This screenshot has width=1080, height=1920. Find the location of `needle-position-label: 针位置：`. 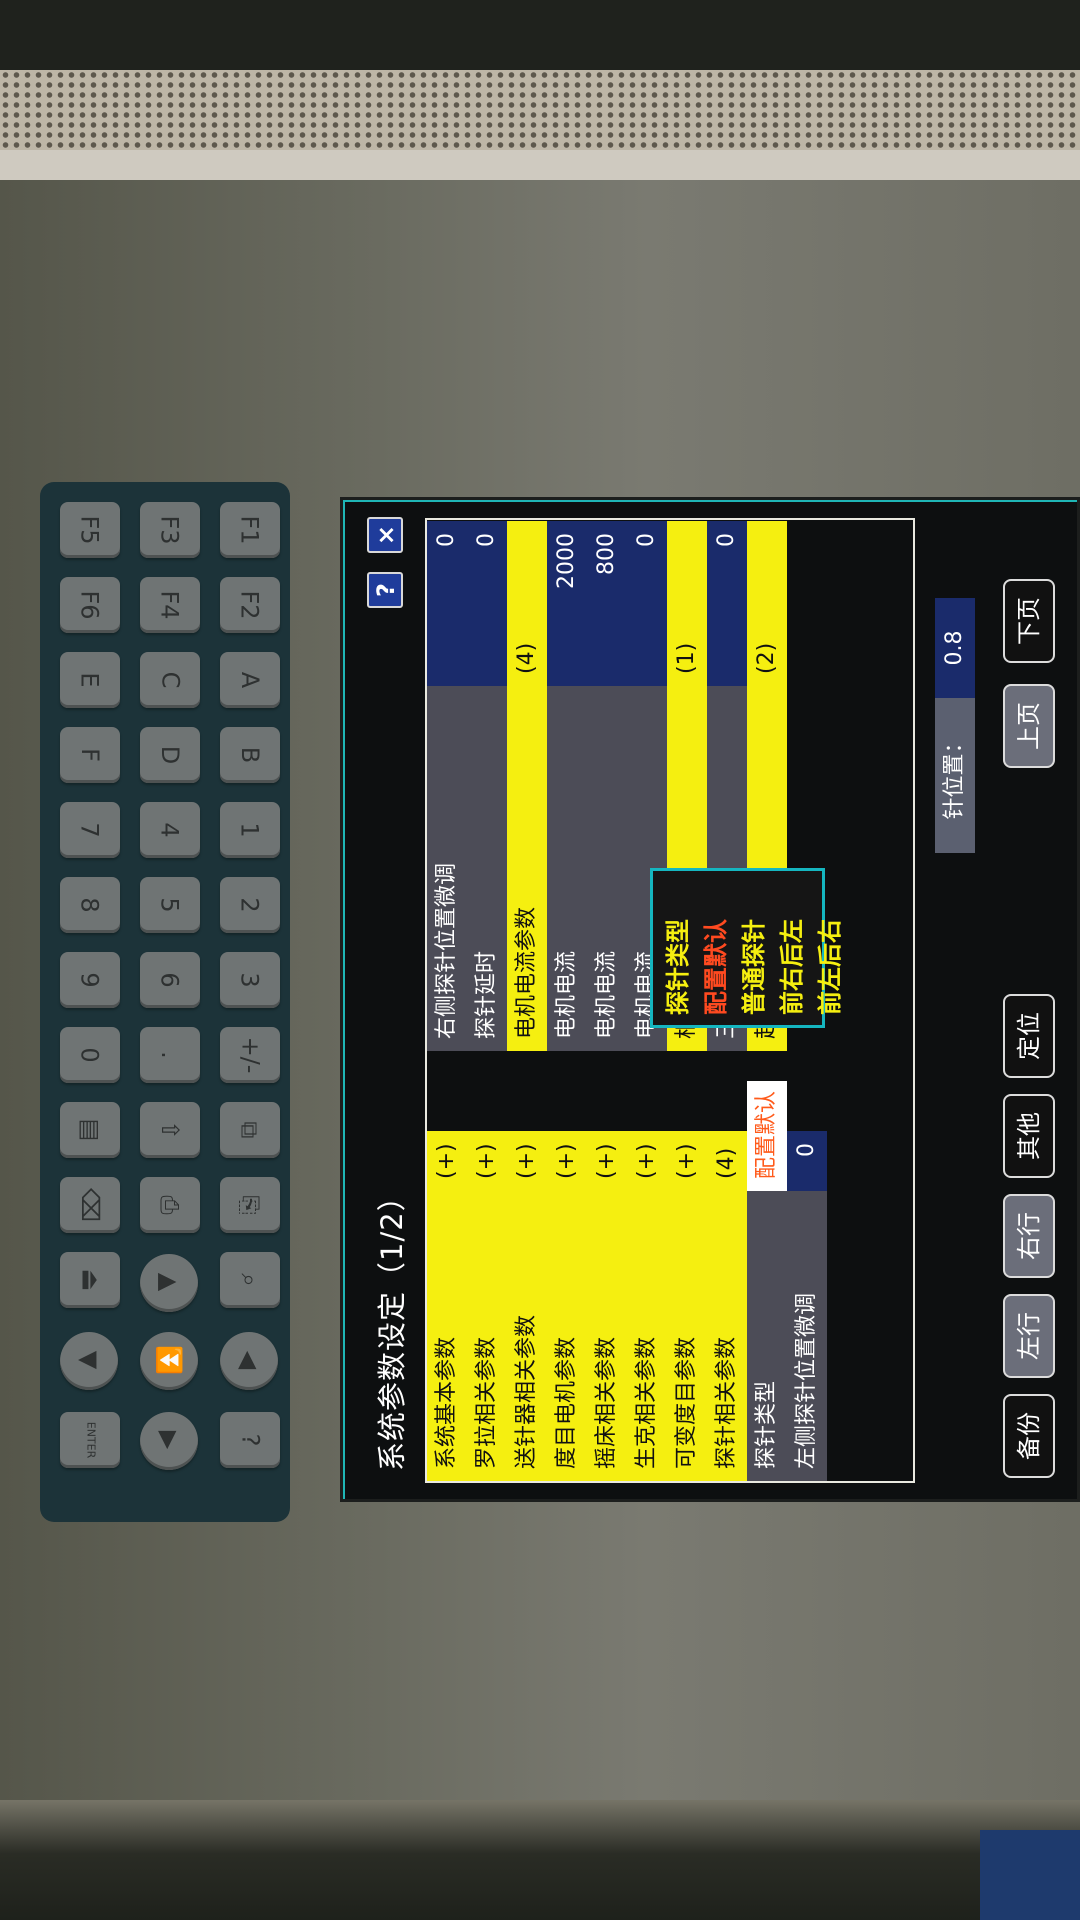

needle-position-label: 针位置： is located at coordinates (955, 775).